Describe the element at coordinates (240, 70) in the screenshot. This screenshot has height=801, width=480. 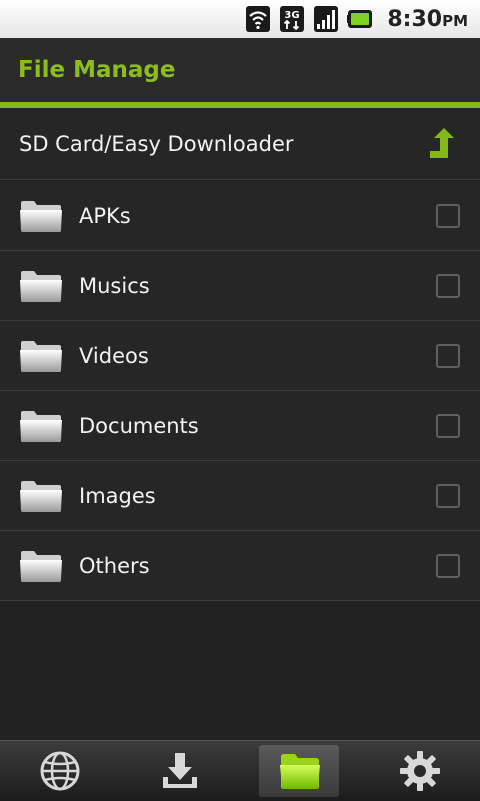
I see `app-header: File Manage` at that location.